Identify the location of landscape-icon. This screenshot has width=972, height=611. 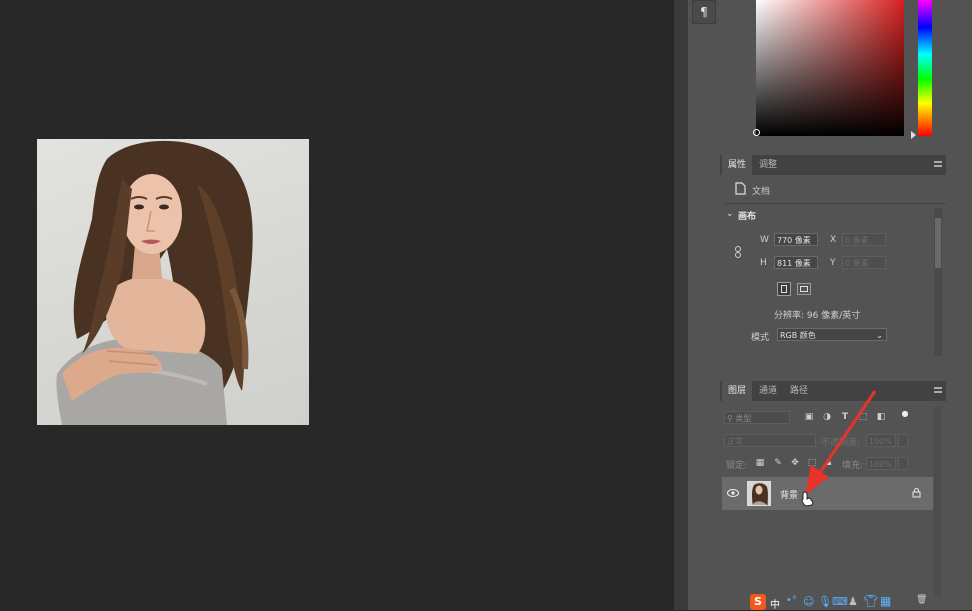
(804, 289).